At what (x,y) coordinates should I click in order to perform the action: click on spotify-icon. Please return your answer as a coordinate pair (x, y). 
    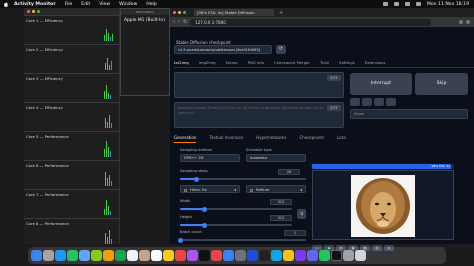
    Looking at the image, I should click on (324, 255).